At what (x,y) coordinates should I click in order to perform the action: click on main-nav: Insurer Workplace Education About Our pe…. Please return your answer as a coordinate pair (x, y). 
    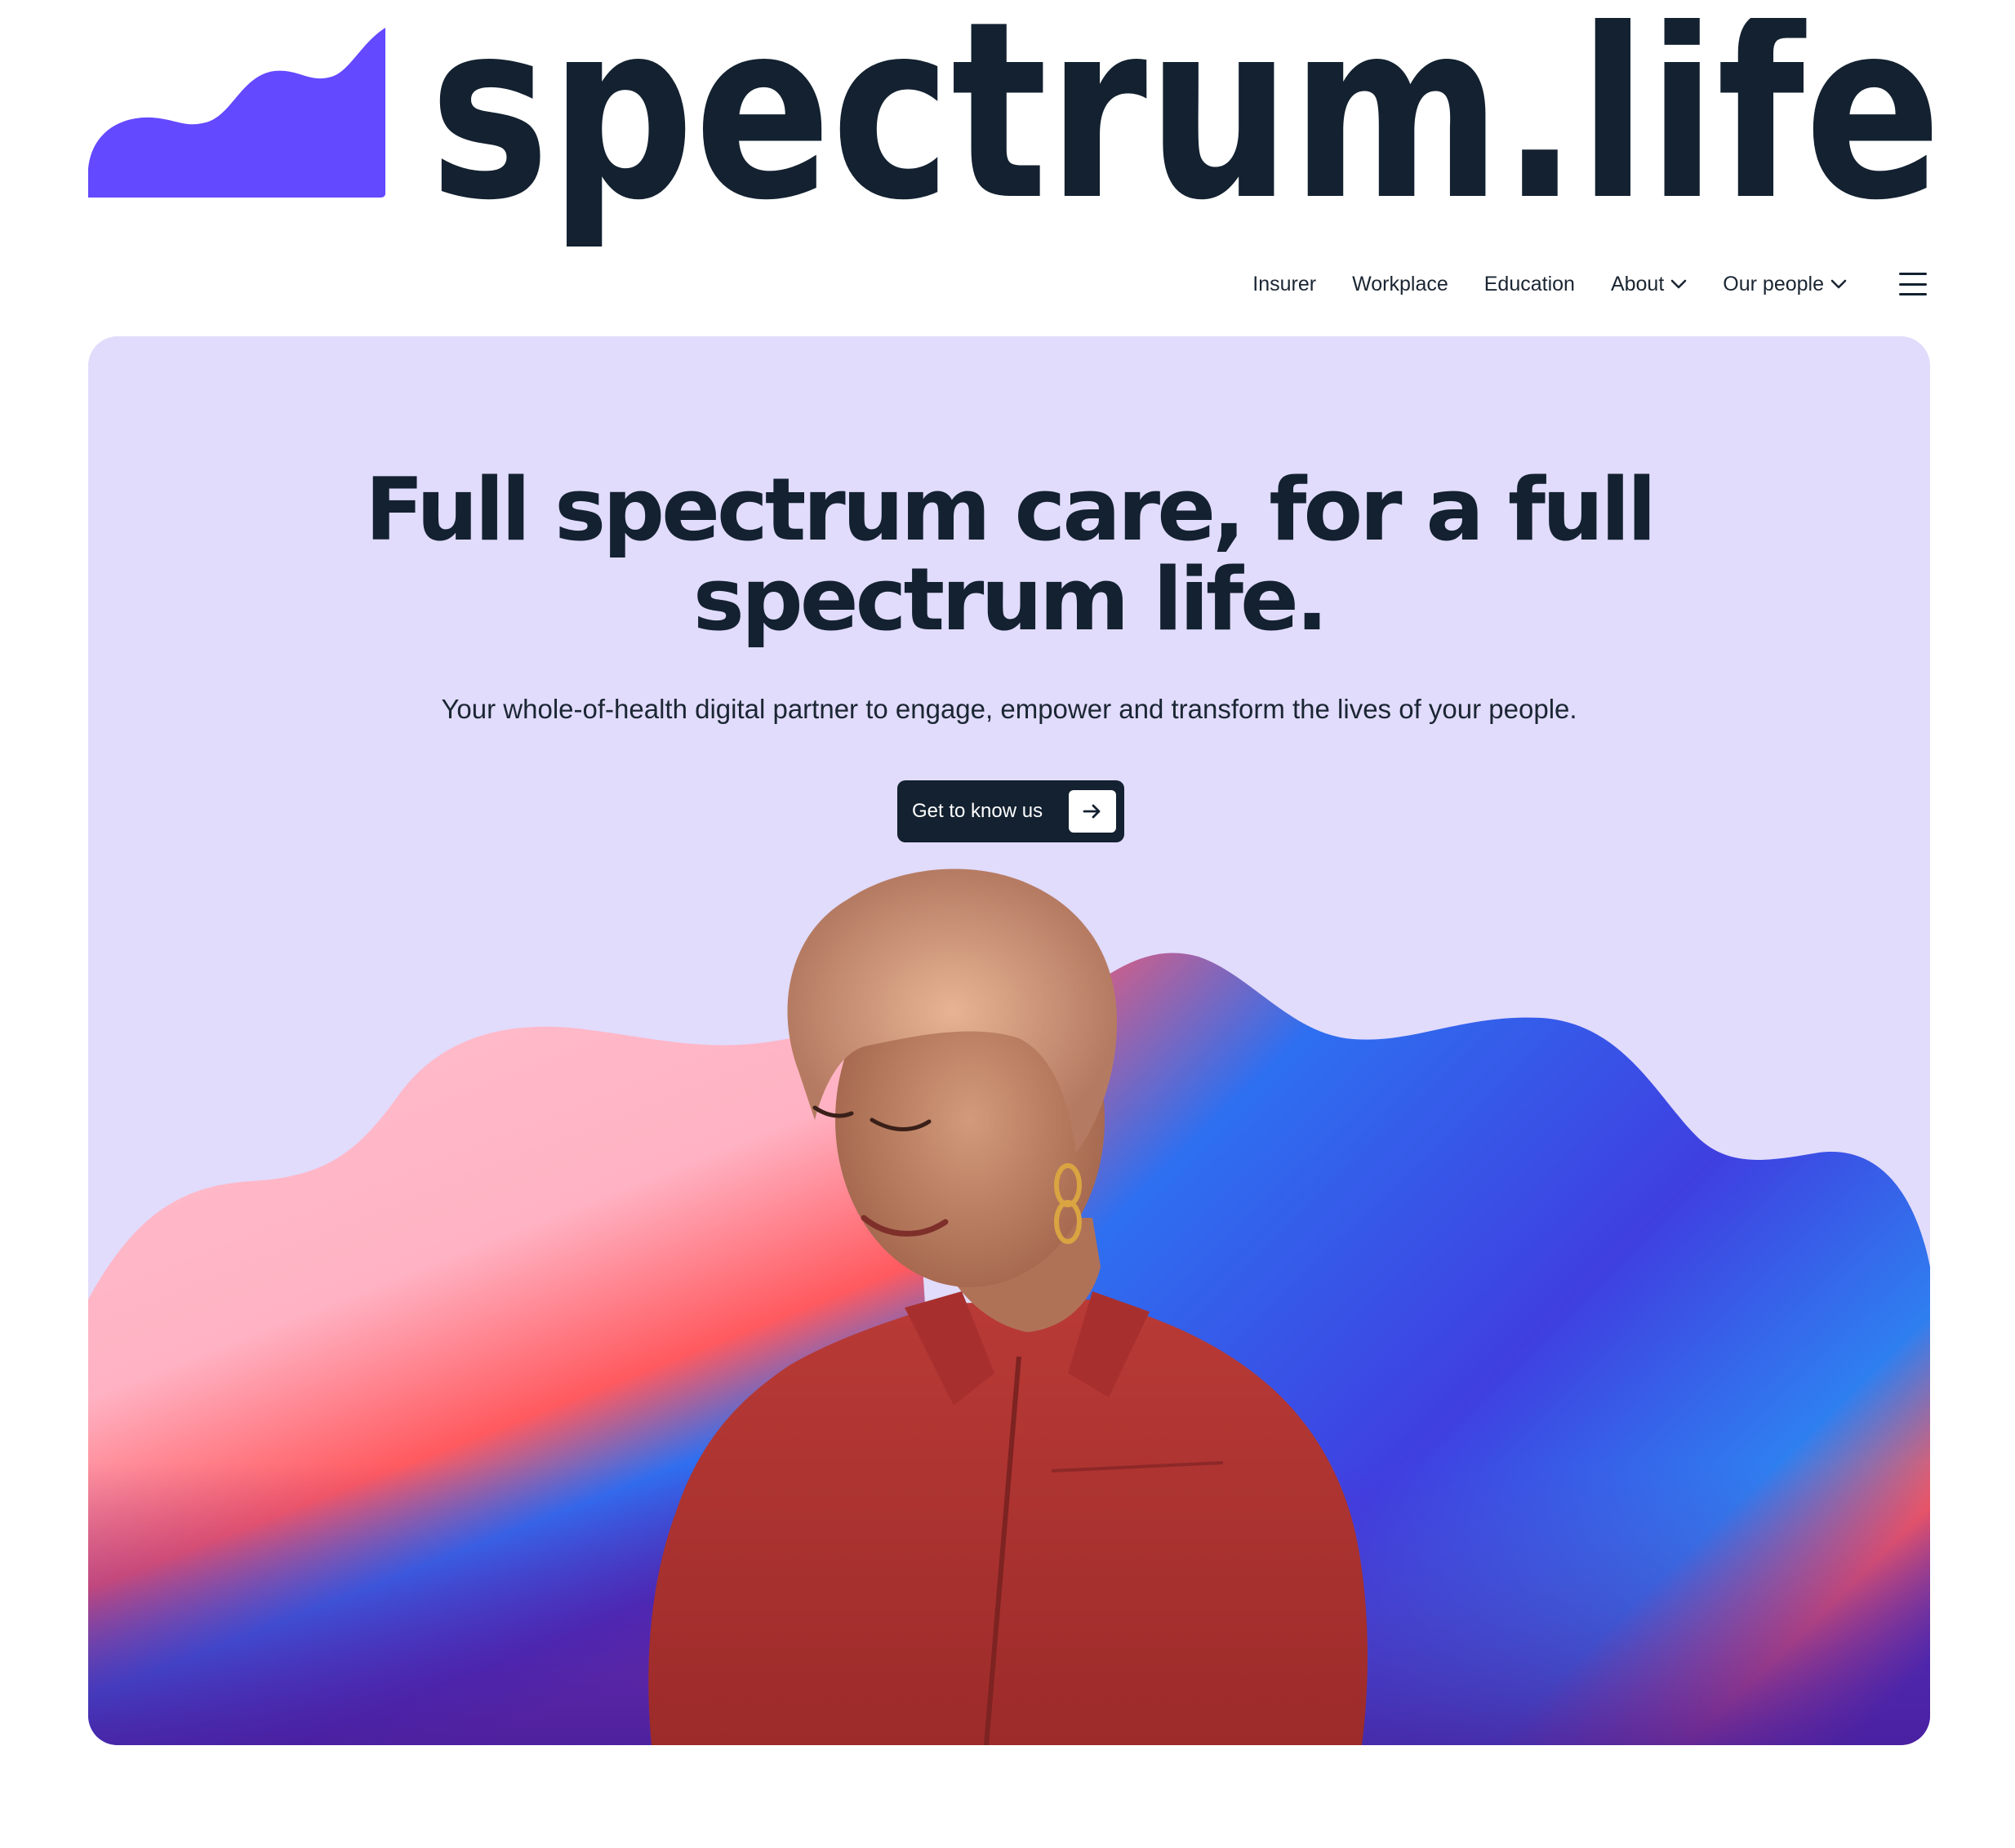
    Looking at the image, I should click on (1572, 284).